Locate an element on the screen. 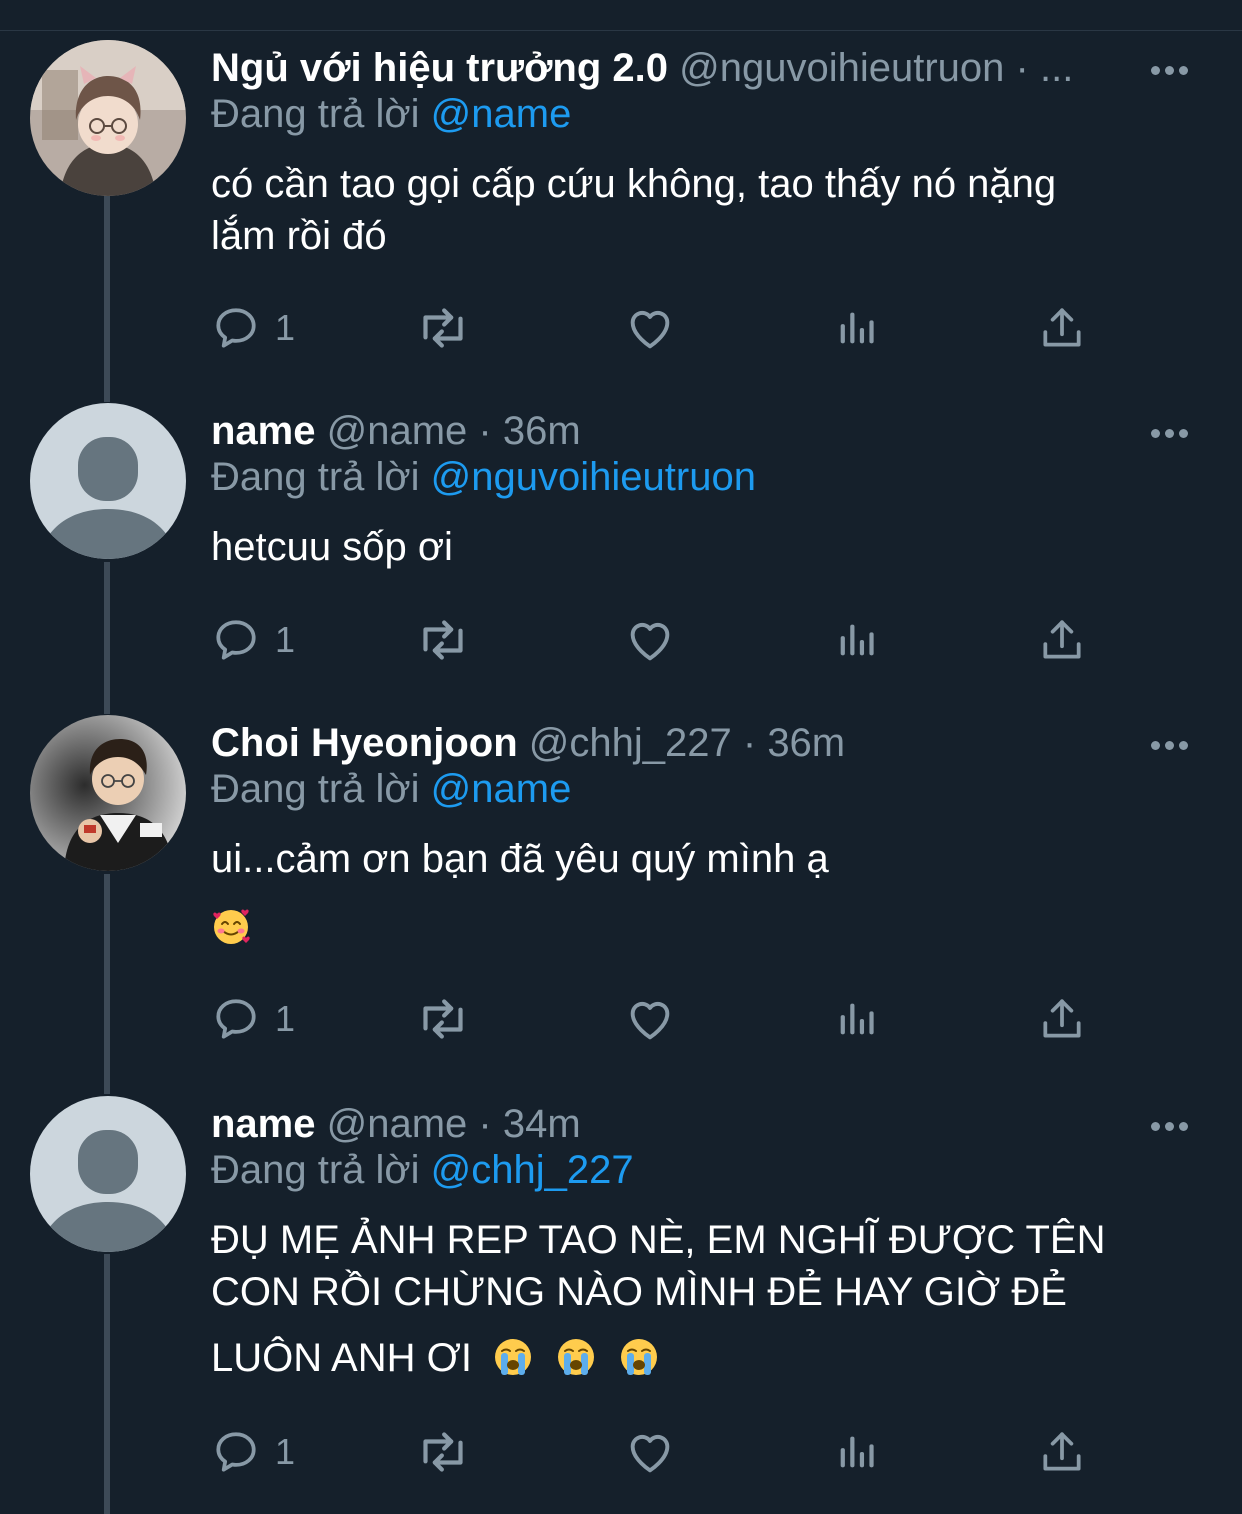 This screenshot has height=1514, width=1242. tweet-text-line: lắm rồi đó is located at coordinates (299, 236).